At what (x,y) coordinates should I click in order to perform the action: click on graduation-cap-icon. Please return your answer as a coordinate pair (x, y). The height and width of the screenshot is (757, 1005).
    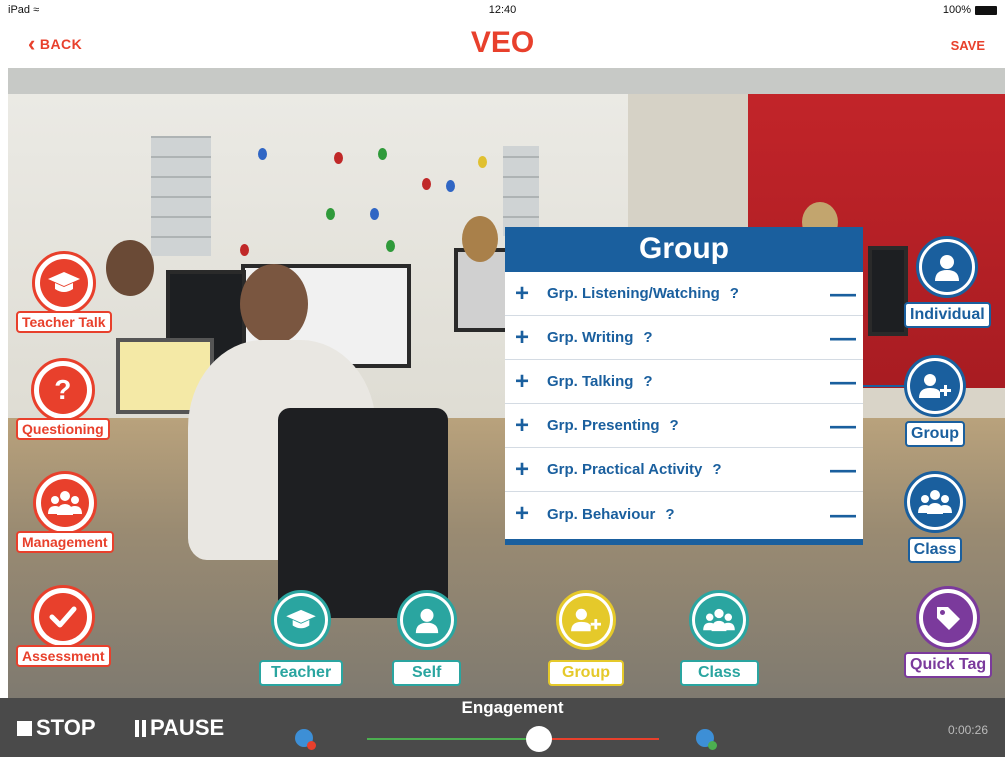
    Looking at the image, I should click on (63, 282).